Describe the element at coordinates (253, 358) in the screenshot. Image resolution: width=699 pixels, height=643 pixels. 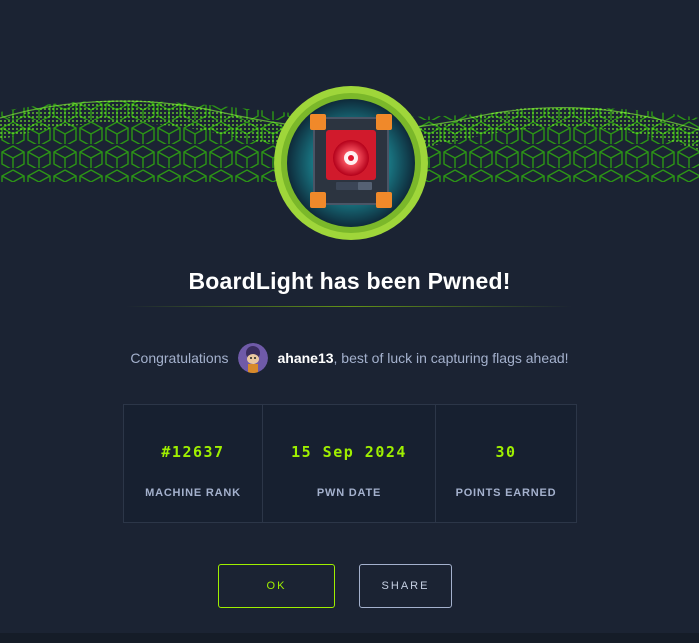
I see `user-avatar` at that location.